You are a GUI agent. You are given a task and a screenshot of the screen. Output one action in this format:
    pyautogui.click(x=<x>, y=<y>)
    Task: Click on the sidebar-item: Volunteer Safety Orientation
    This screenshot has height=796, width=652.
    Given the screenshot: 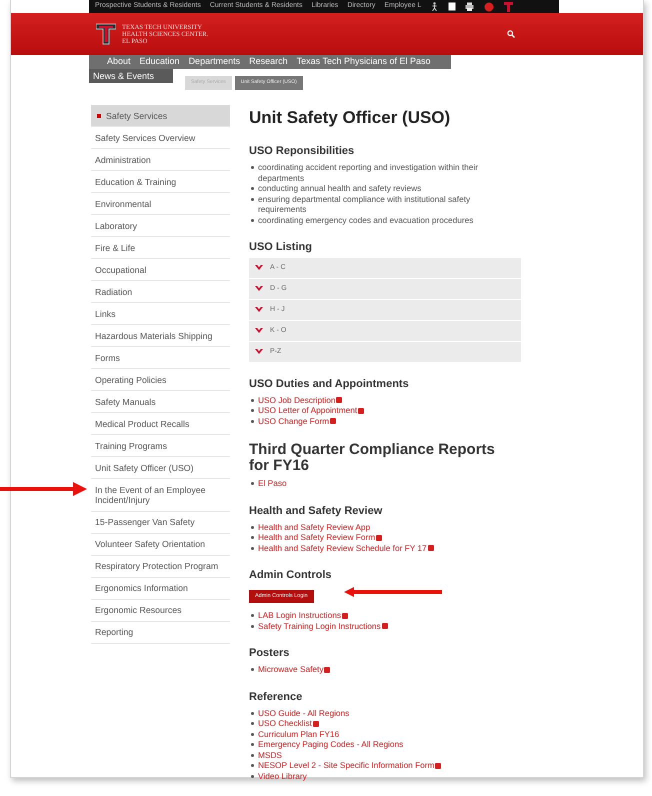 What is the action you would take?
    pyautogui.click(x=160, y=545)
    